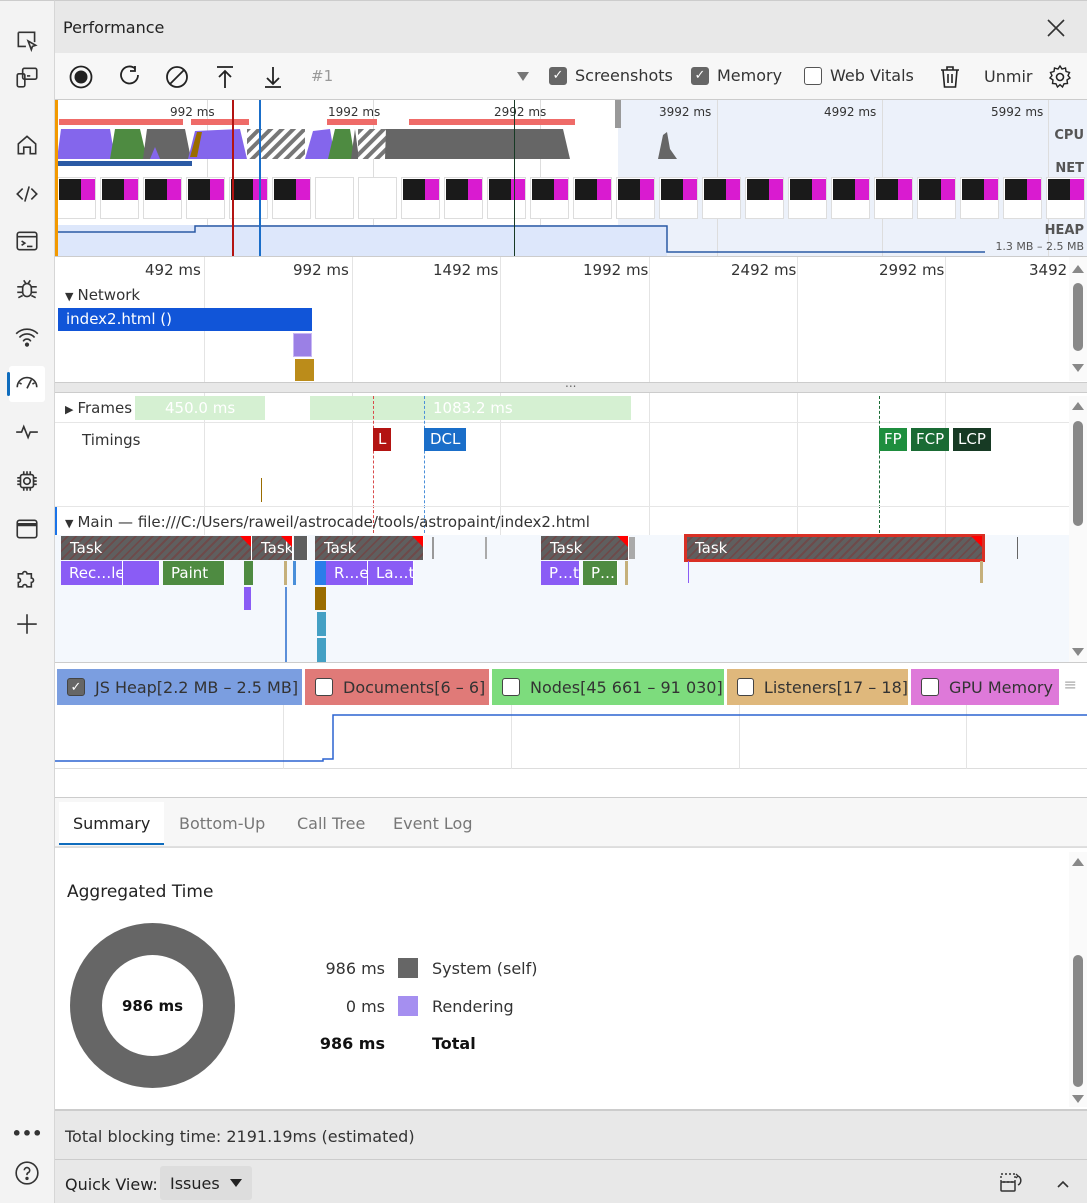  What do you see at coordinates (100, 408) in the screenshot?
I see `frames-track-header: ▶ Frames` at bounding box center [100, 408].